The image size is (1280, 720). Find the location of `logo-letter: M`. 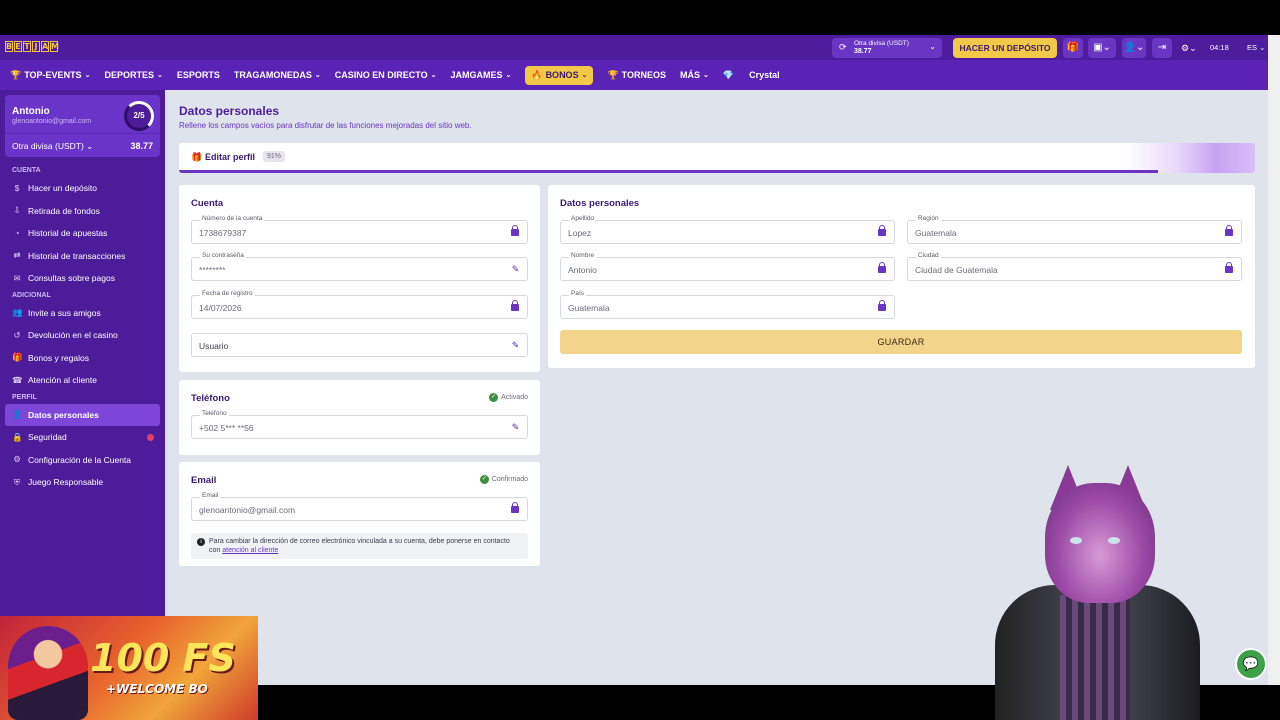

logo-letter: M is located at coordinates (54, 46).